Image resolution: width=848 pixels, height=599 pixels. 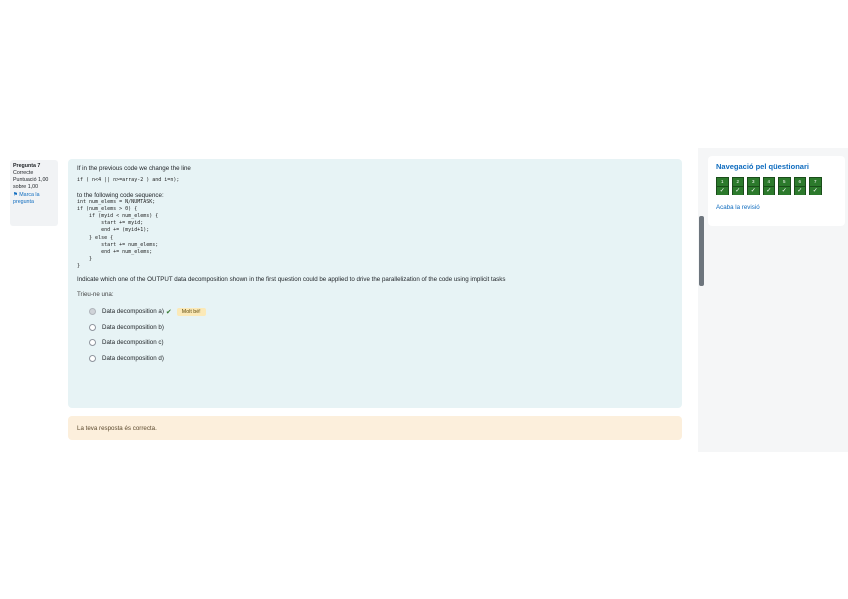 What do you see at coordinates (27, 166) in the screenshot?
I see `question-number: Pregunta 7` at bounding box center [27, 166].